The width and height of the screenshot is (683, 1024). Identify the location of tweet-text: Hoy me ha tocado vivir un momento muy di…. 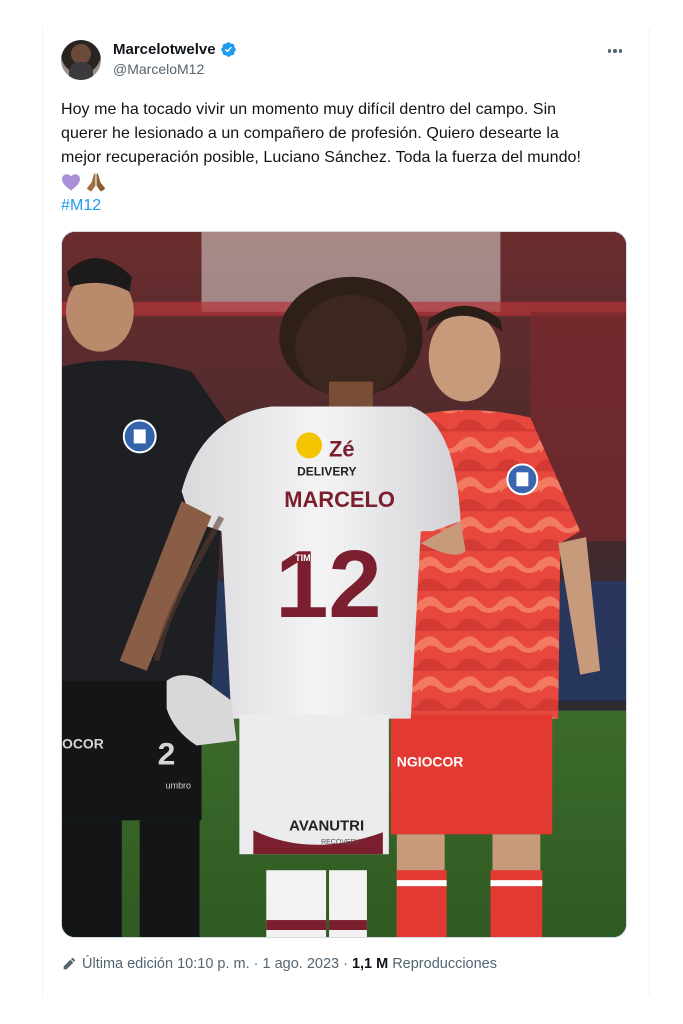
(348, 158).